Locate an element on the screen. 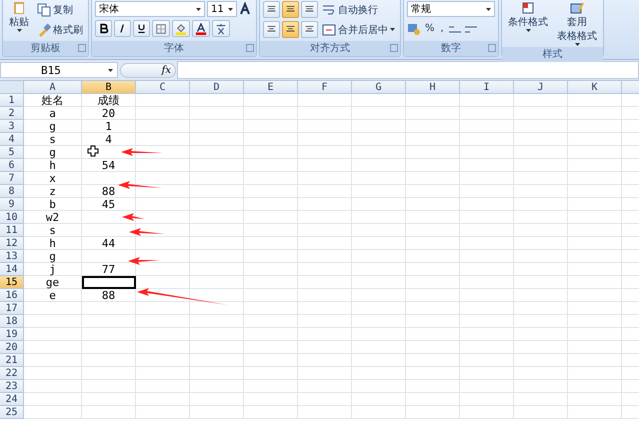 Image resolution: width=639 pixels, height=426 pixels. wrap-text-button: 自动换行 is located at coordinates (350, 9).